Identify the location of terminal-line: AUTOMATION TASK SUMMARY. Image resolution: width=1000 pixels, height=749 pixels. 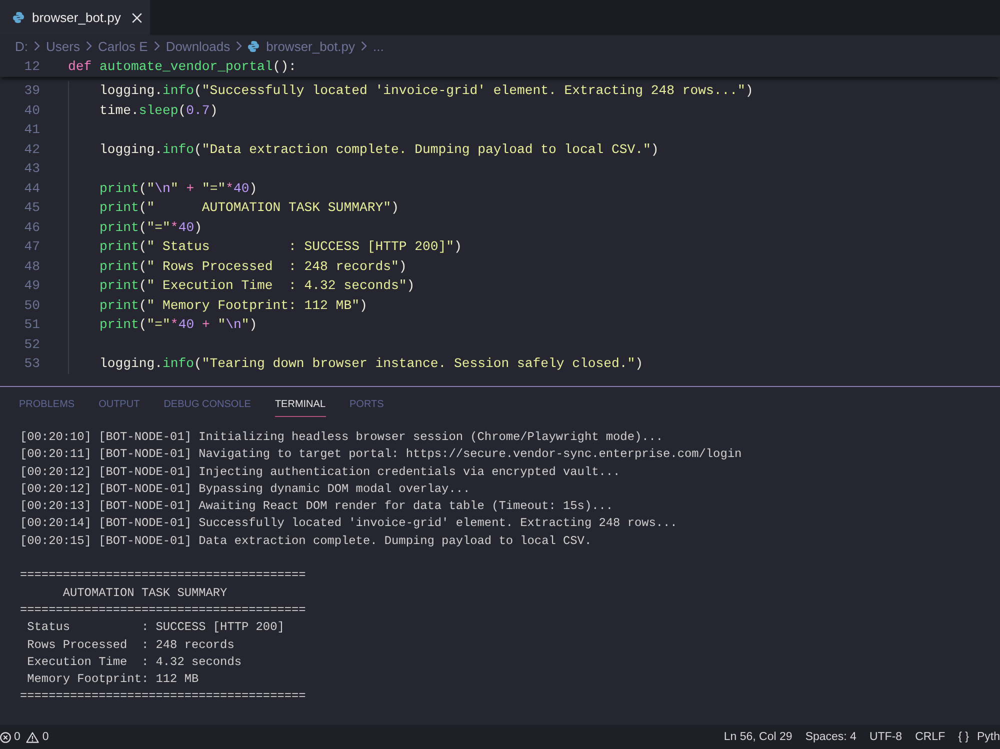
(145, 593).